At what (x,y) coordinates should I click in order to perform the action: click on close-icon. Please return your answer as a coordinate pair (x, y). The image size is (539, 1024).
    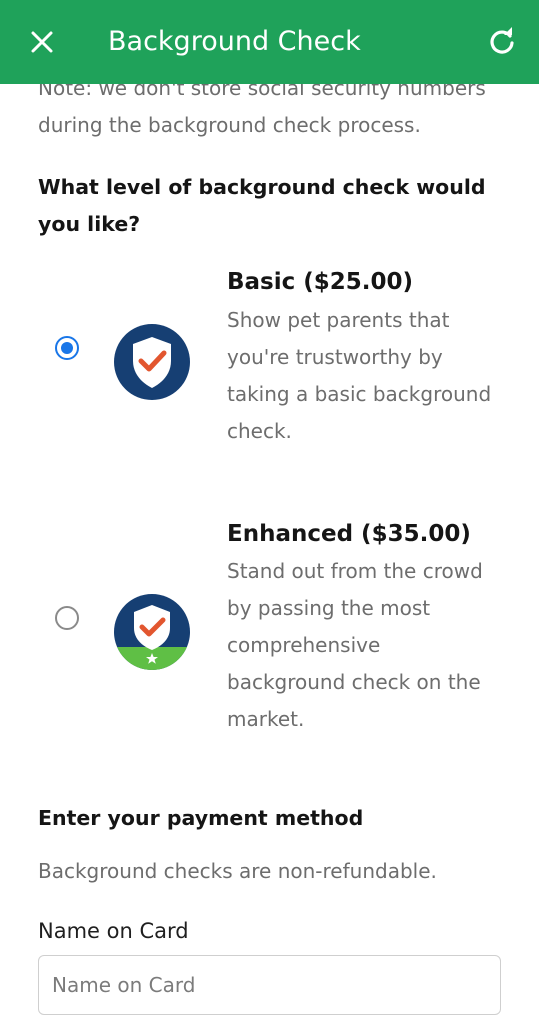
    Looking at the image, I should click on (42, 42).